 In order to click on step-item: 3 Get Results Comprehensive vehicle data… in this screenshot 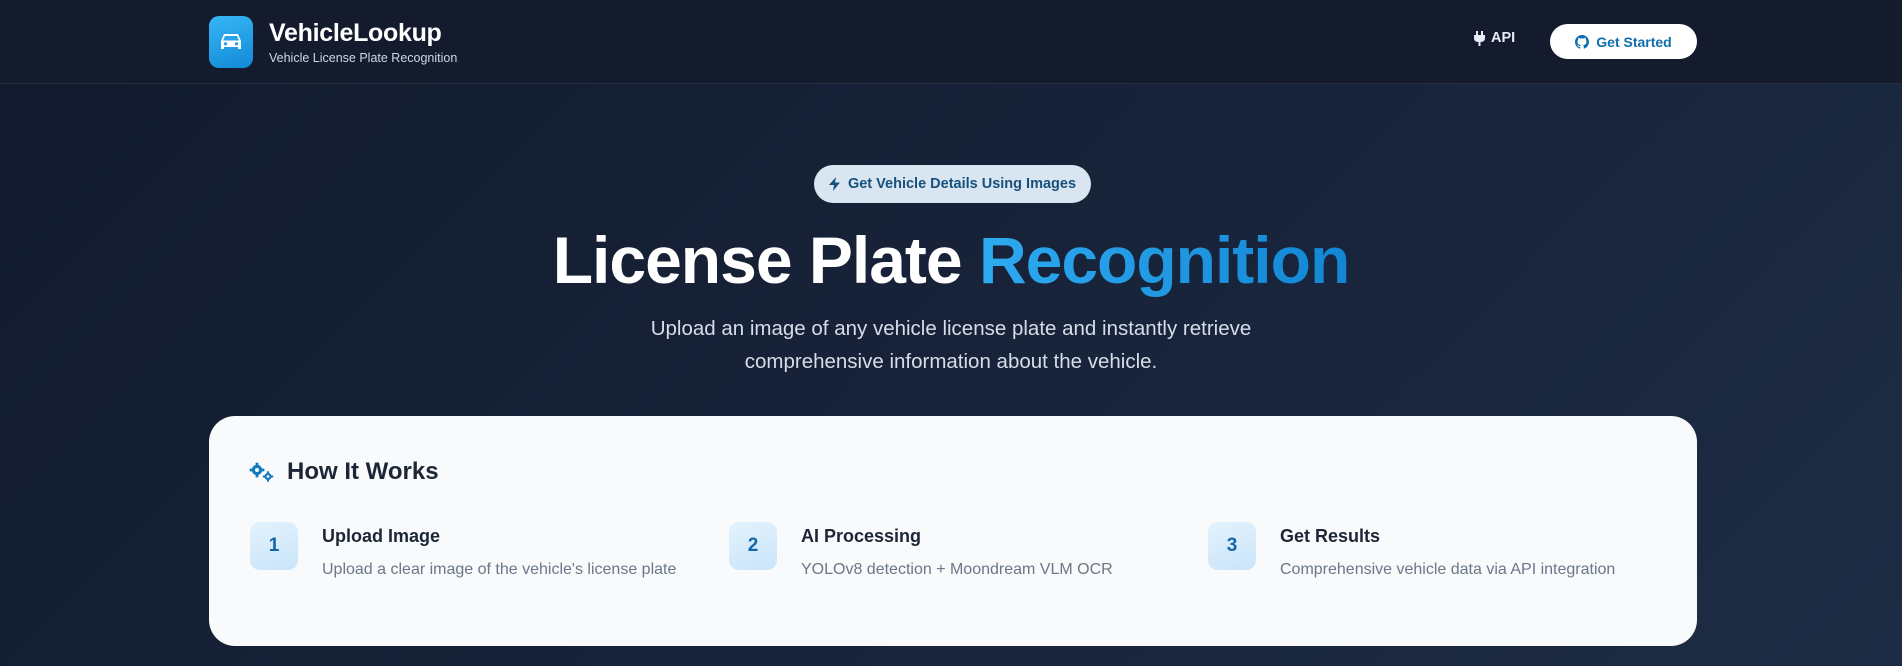, I will do `click(1424, 552)`.